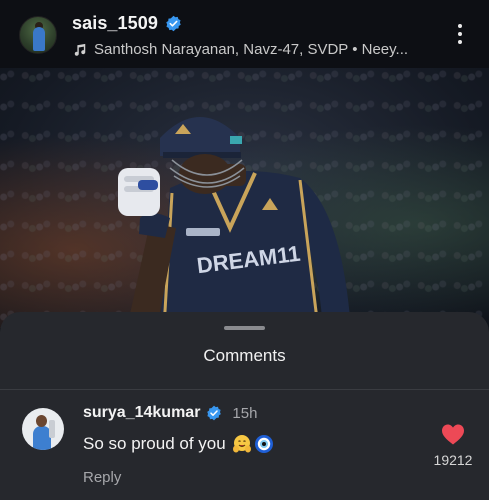 The image size is (489, 500). I want to click on reply-button: Reply, so click(102, 477).